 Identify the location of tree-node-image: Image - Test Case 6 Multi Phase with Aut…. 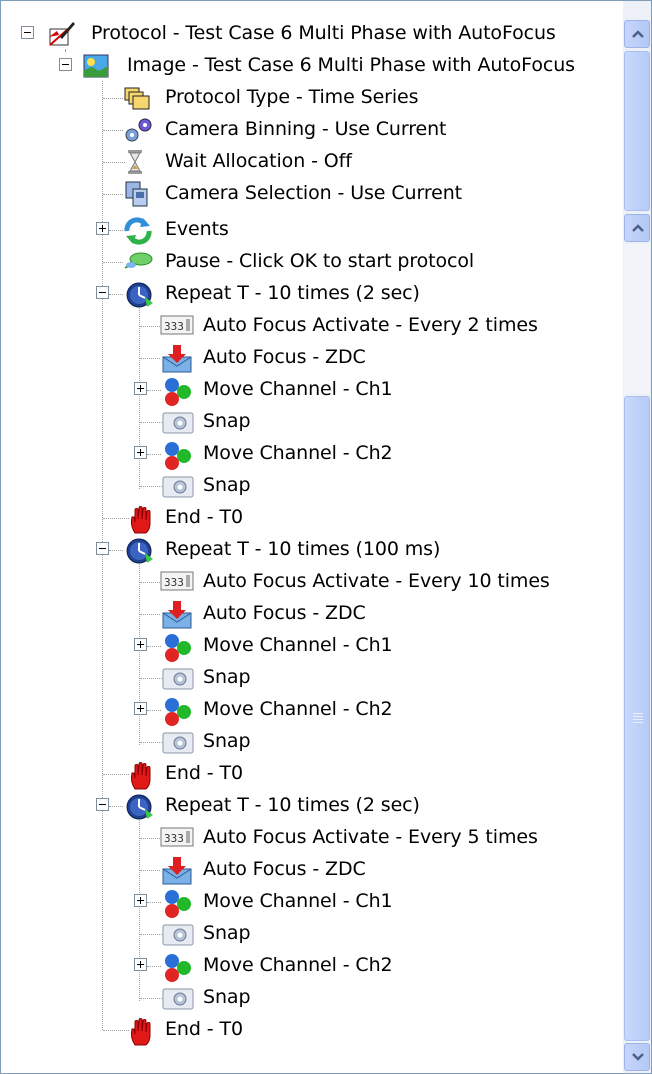
(311, 65).